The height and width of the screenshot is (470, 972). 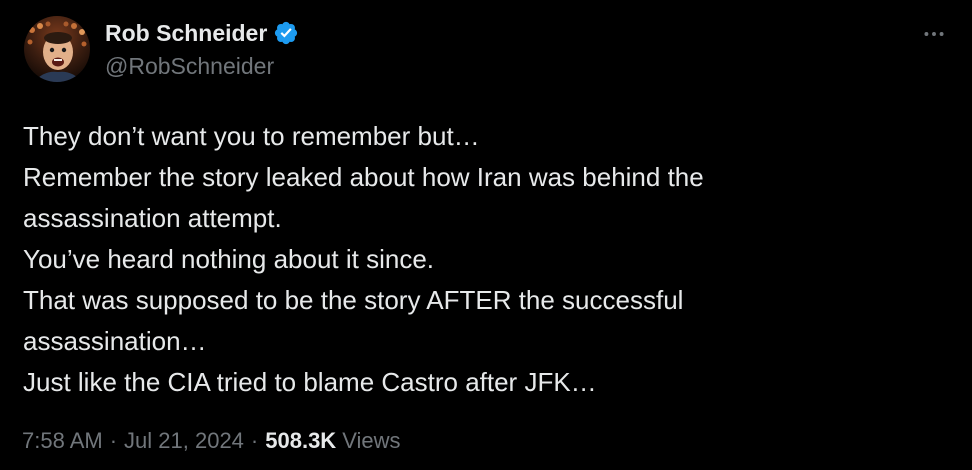 What do you see at coordinates (62, 441) in the screenshot?
I see `tweet-time: 7:58 AM` at bounding box center [62, 441].